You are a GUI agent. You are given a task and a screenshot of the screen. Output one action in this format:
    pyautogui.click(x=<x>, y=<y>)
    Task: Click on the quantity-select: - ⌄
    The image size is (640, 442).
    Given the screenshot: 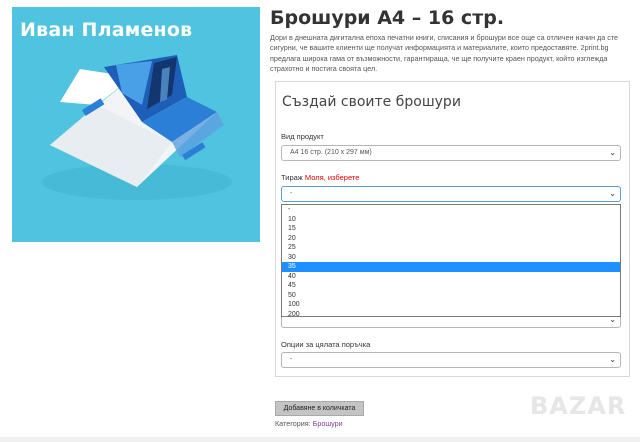 What is the action you would take?
    pyautogui.click(x=451, y=194)
    